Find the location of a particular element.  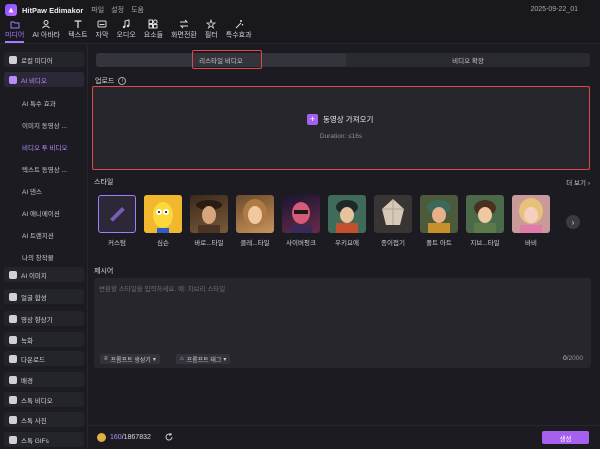

prompt-generator-label: 프롬프트 생성기 is located at coordinates (130, 360).